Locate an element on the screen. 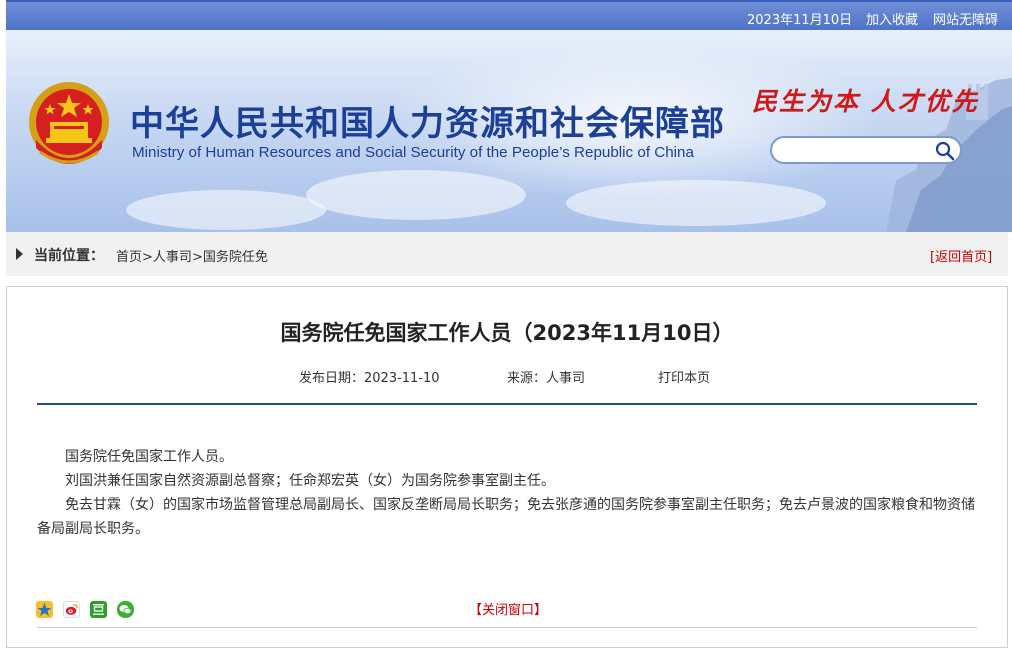 Image resolution: width=1012 pixels, height=653 pixels. breadcrumb-label: 当前位置： is located at coordinates (69, 256).